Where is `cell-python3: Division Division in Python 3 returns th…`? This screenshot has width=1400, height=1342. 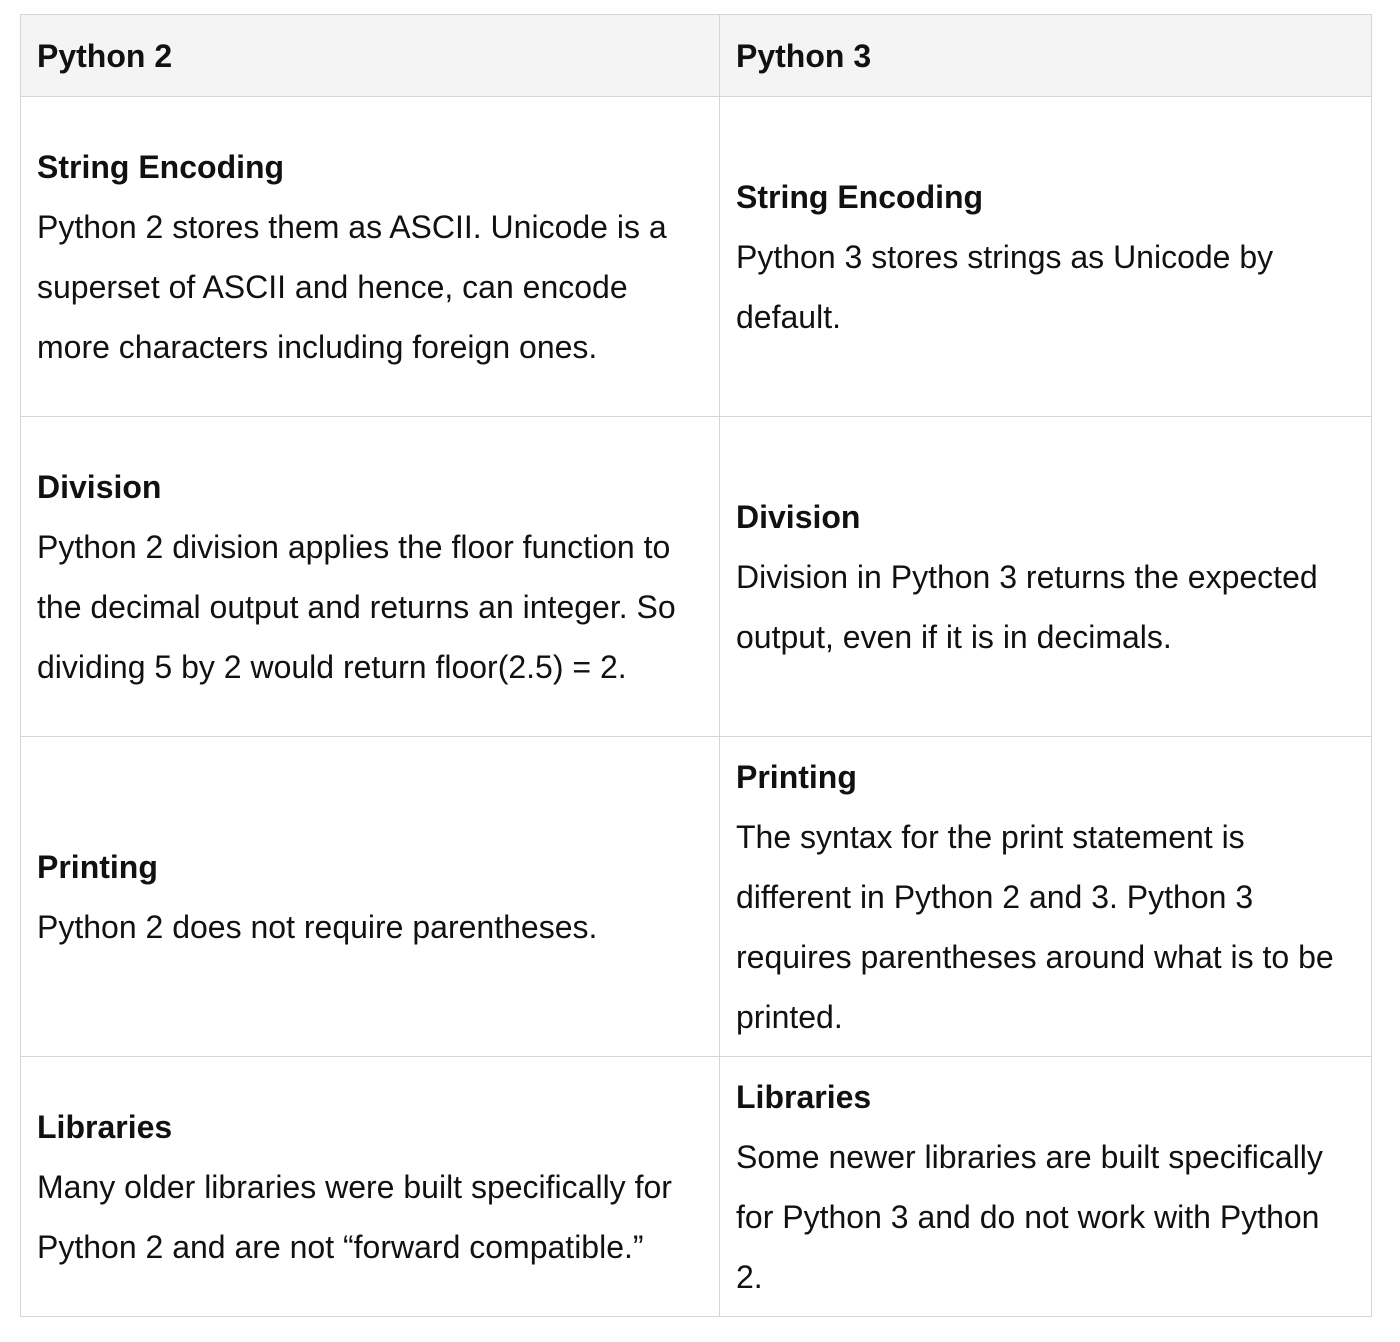
cell-python3: Division Division in Python 3 returns th… is located at coordinates (1045, 576).